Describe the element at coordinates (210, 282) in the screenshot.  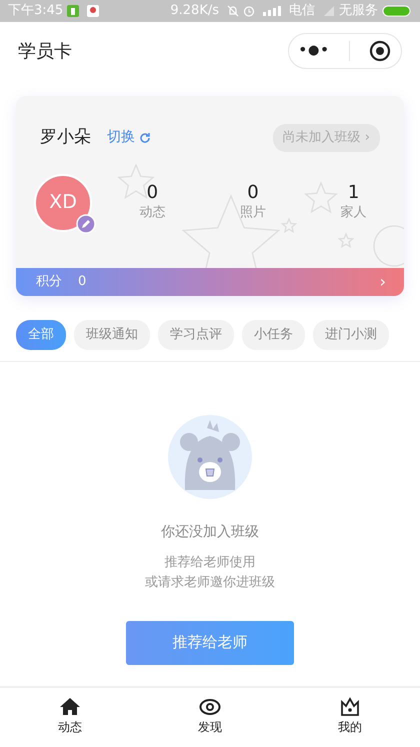
I see `points-bar: 积分 0 ›` at that location.